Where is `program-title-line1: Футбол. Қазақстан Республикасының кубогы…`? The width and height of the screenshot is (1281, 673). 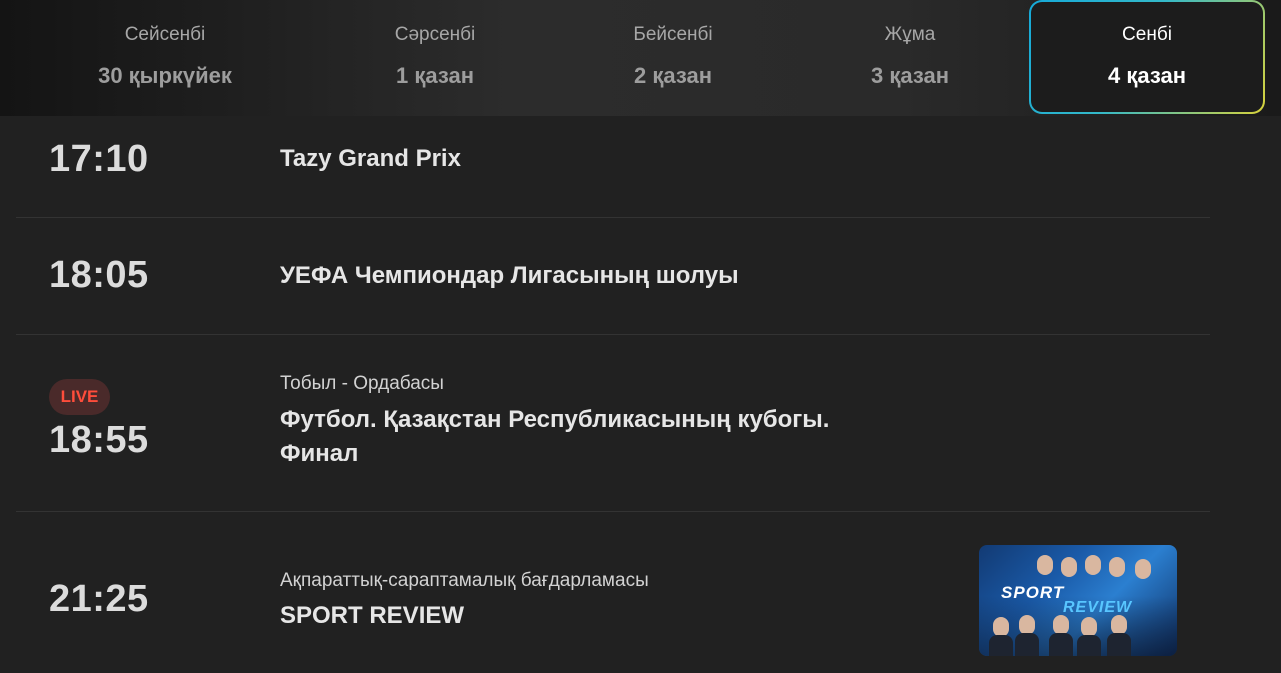 program-title-line1: Футбол. Қазақстан Республикасының кубогы… is located at coordinates (555, 419).